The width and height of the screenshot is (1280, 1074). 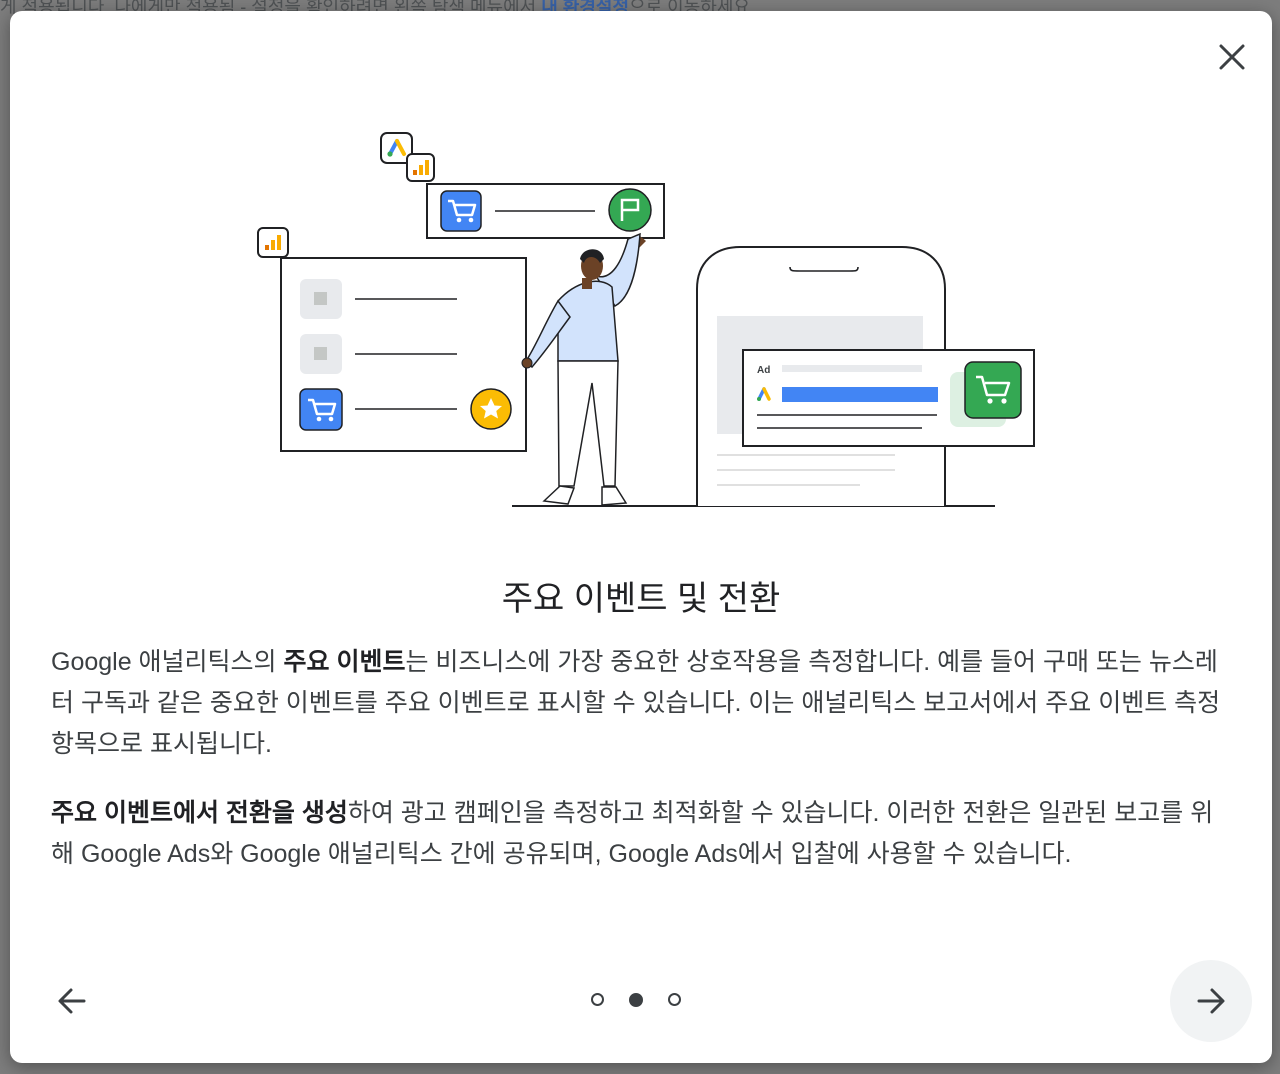 I want to click on close-icon, so click(x=1232, y=57).